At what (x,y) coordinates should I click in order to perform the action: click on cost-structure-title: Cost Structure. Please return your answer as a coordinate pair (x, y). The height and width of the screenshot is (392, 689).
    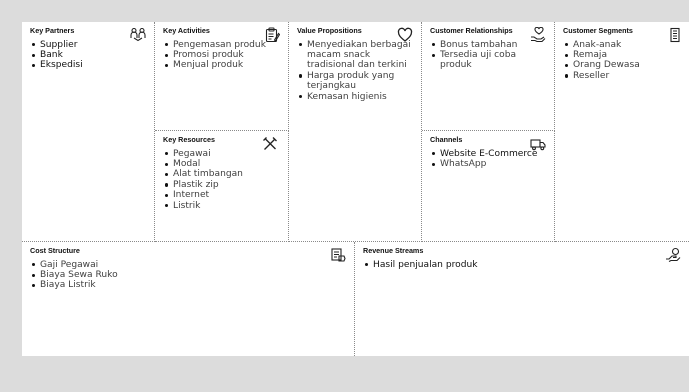
    Looking at the image, I should click on (55, 250).